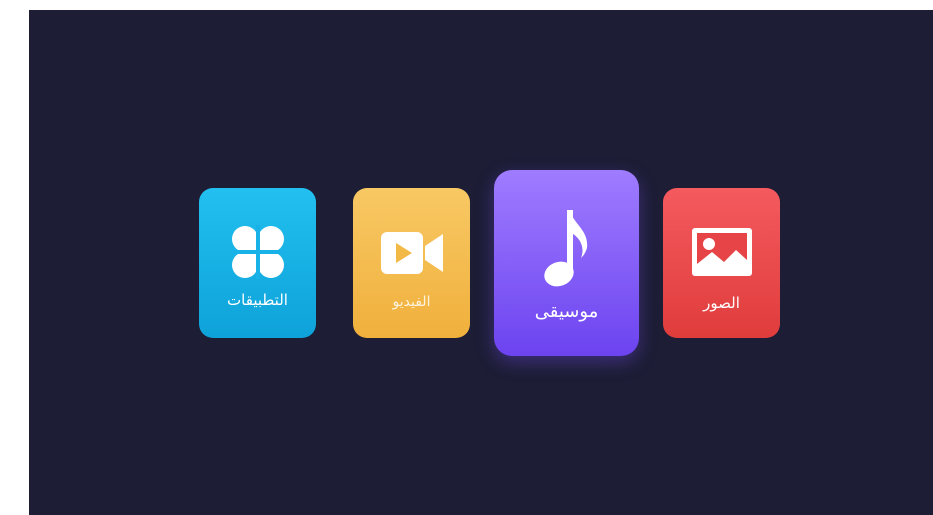 The height and width of the screenshot is (515, 933). I want to click on tile-apps: التطبيقات, so click(257, 263).